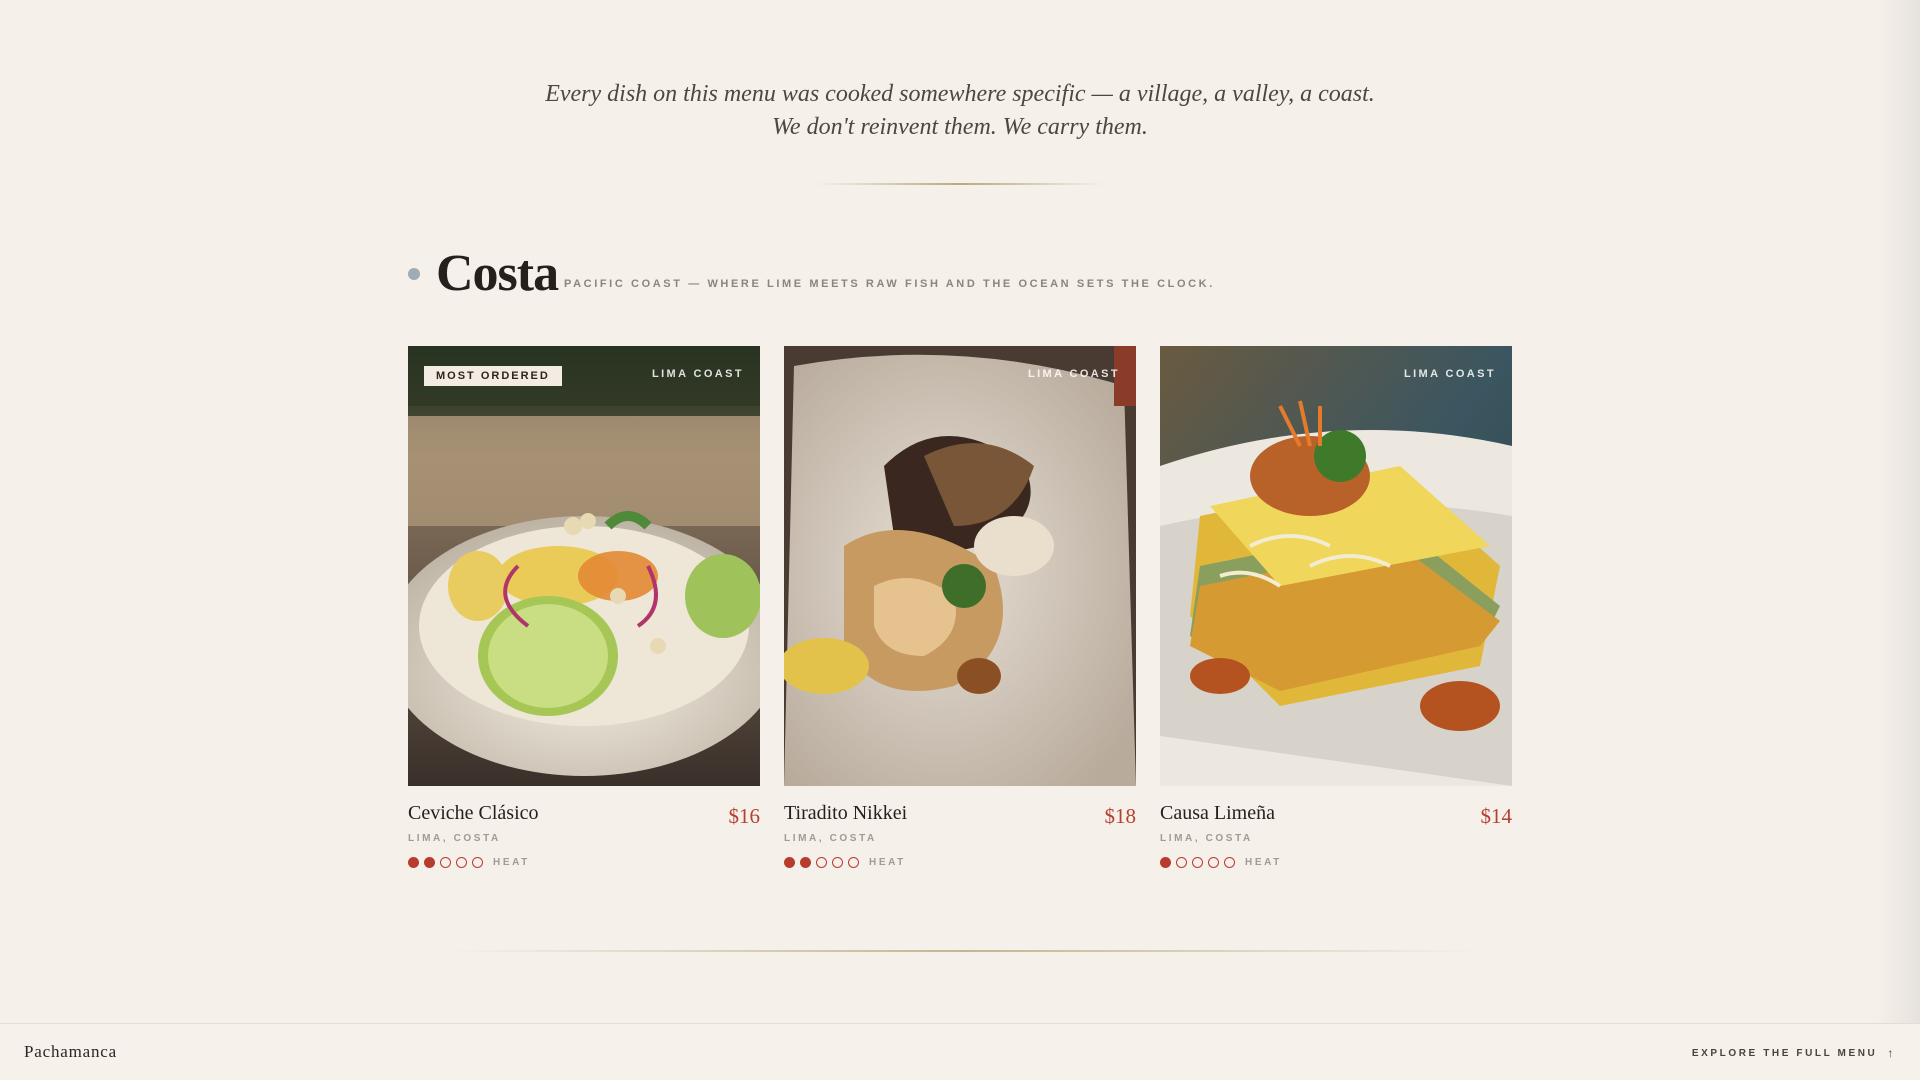  What do you see at coordinates (1496, 816) in the screenshot?
I see `dish-price: $14` at bounding box center [1496, 816].